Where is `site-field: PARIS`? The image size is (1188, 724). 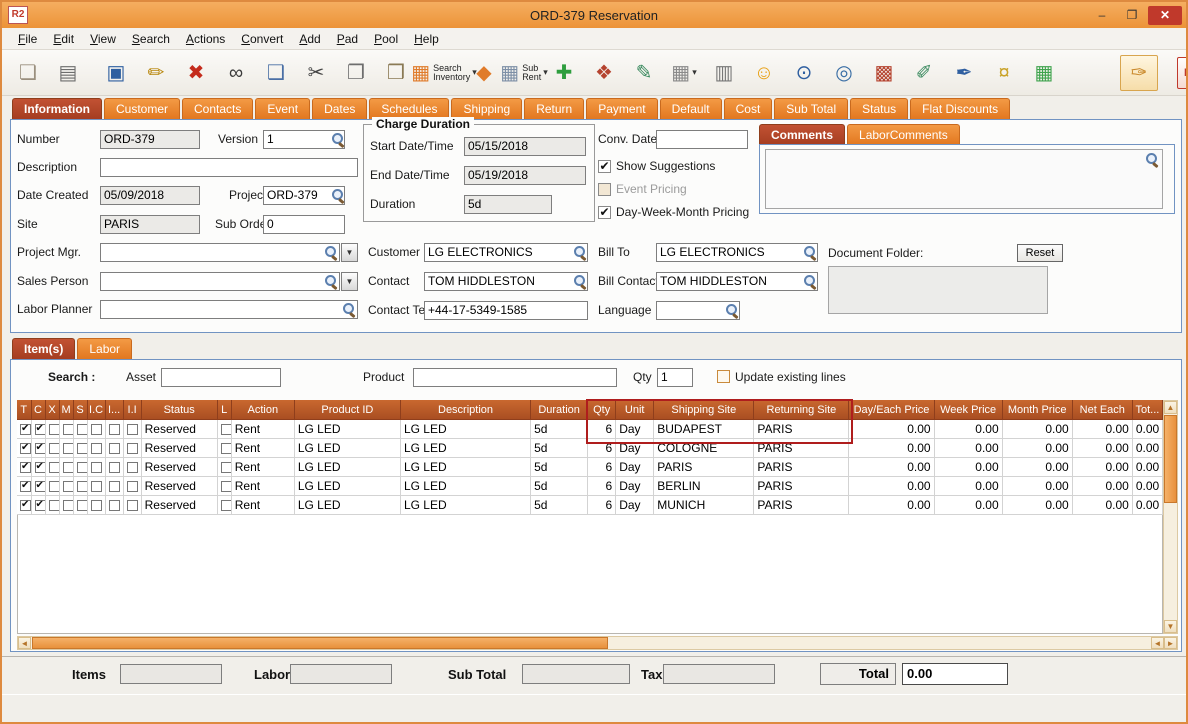 site-field: PARIS is located at coordinates (150, 224).